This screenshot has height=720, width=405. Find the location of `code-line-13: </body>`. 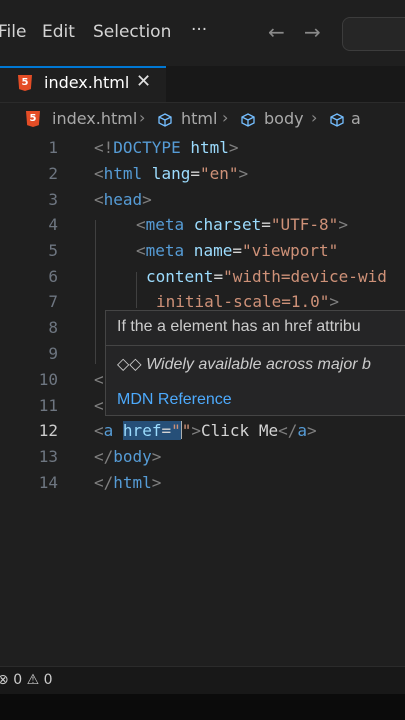

code-line-13: </body> is located at coordinates (128, 456).